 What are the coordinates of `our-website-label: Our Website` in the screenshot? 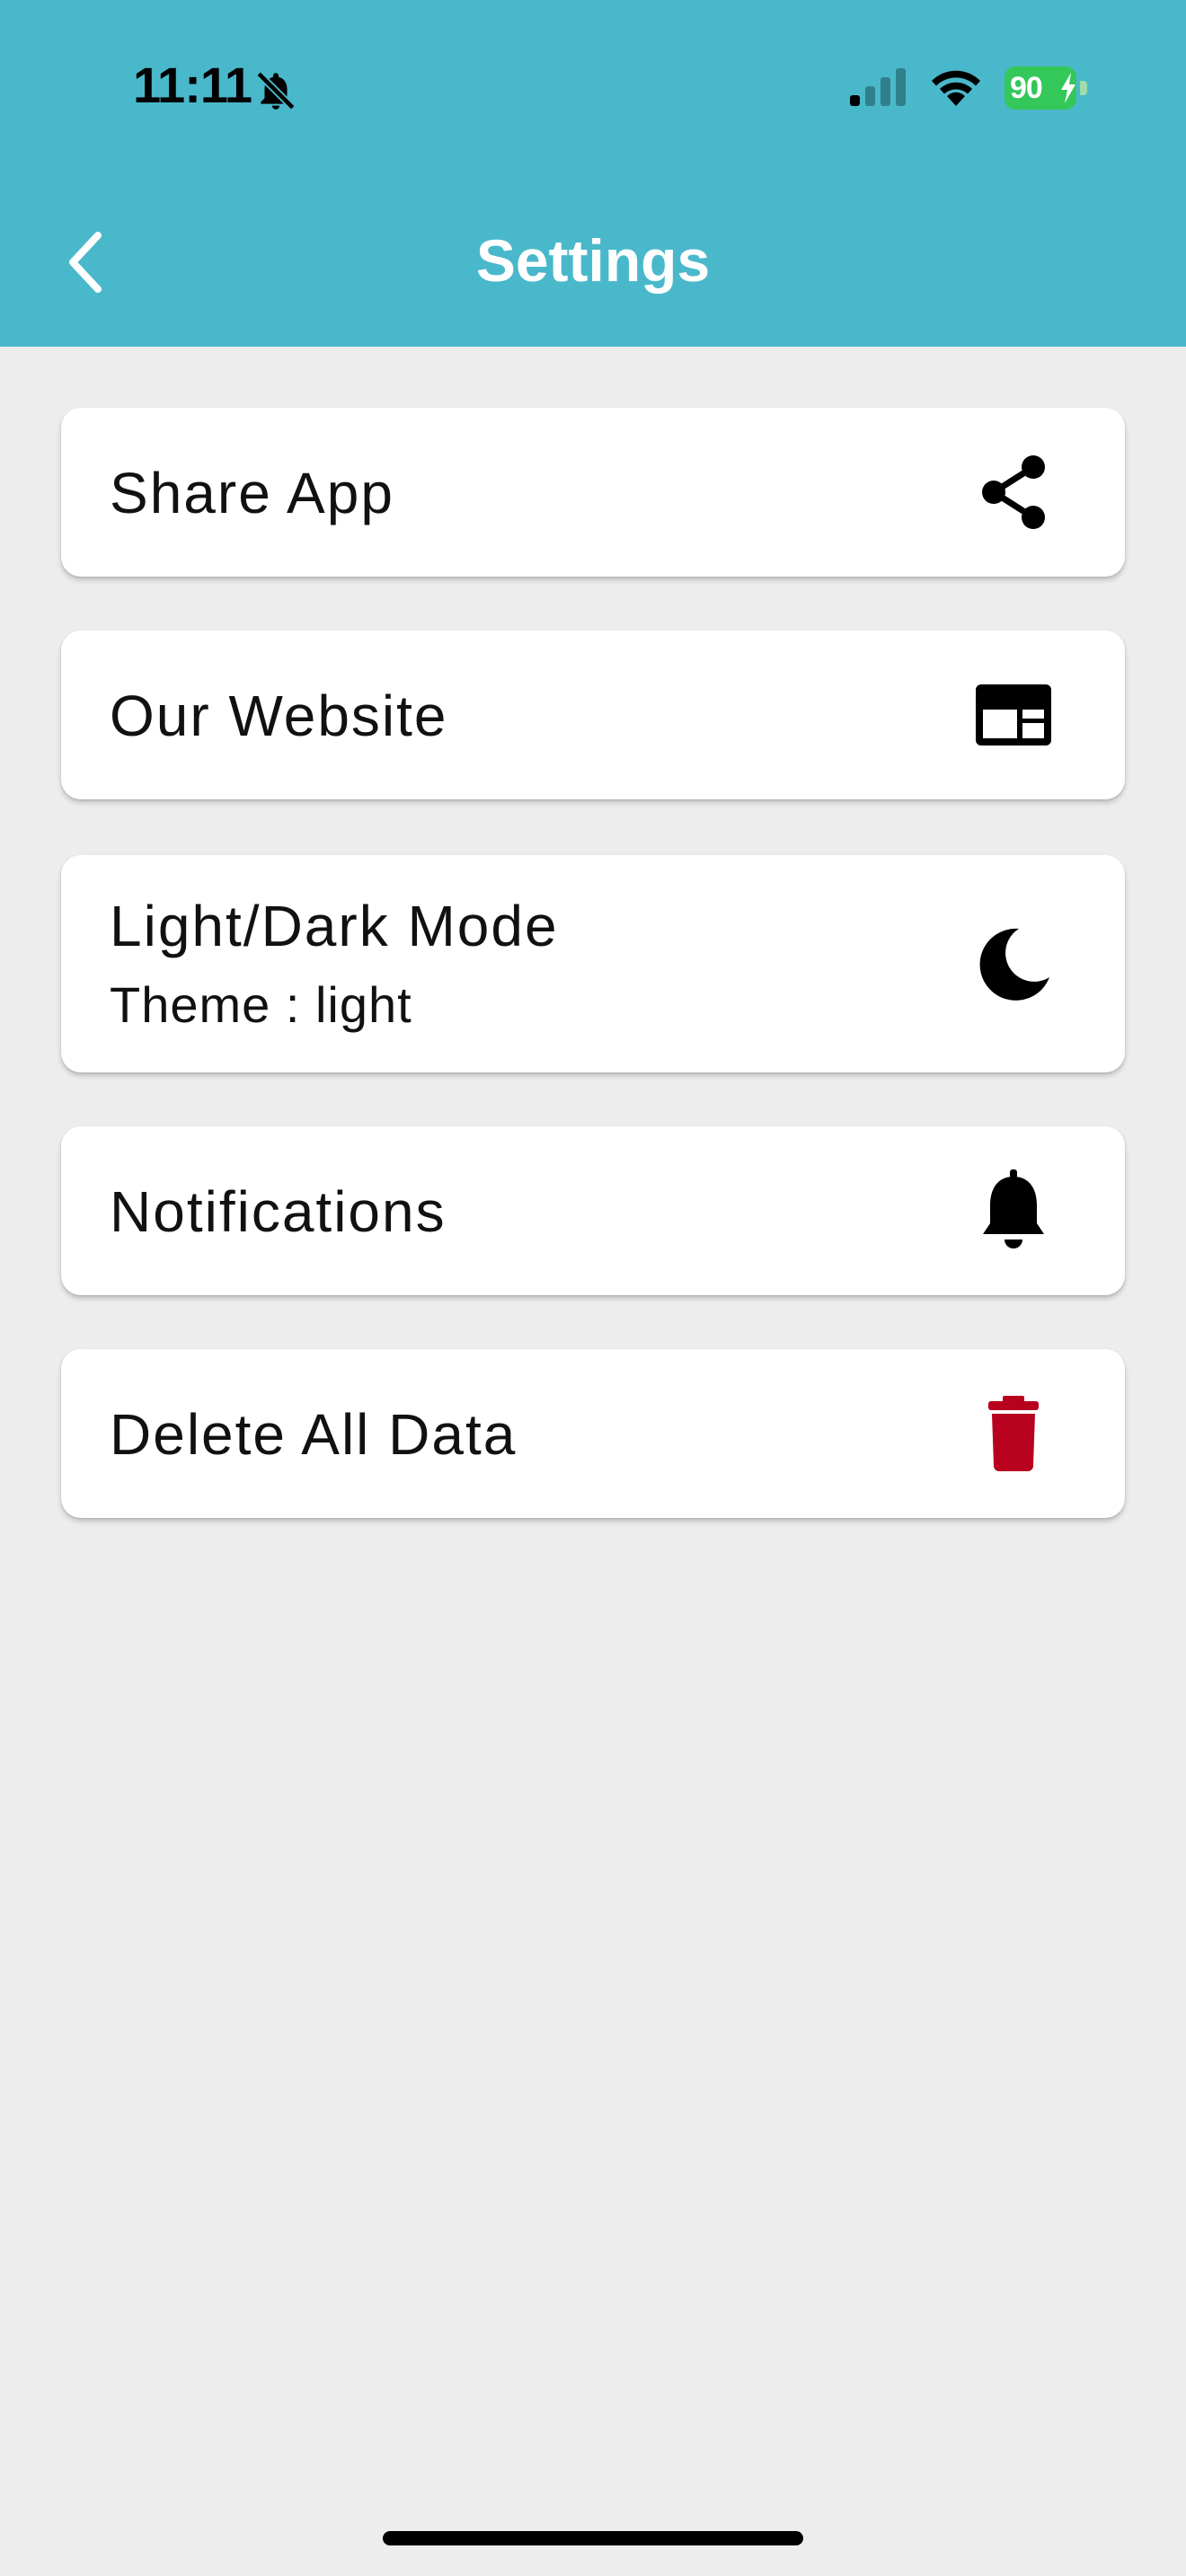 It's located at (279, 716).